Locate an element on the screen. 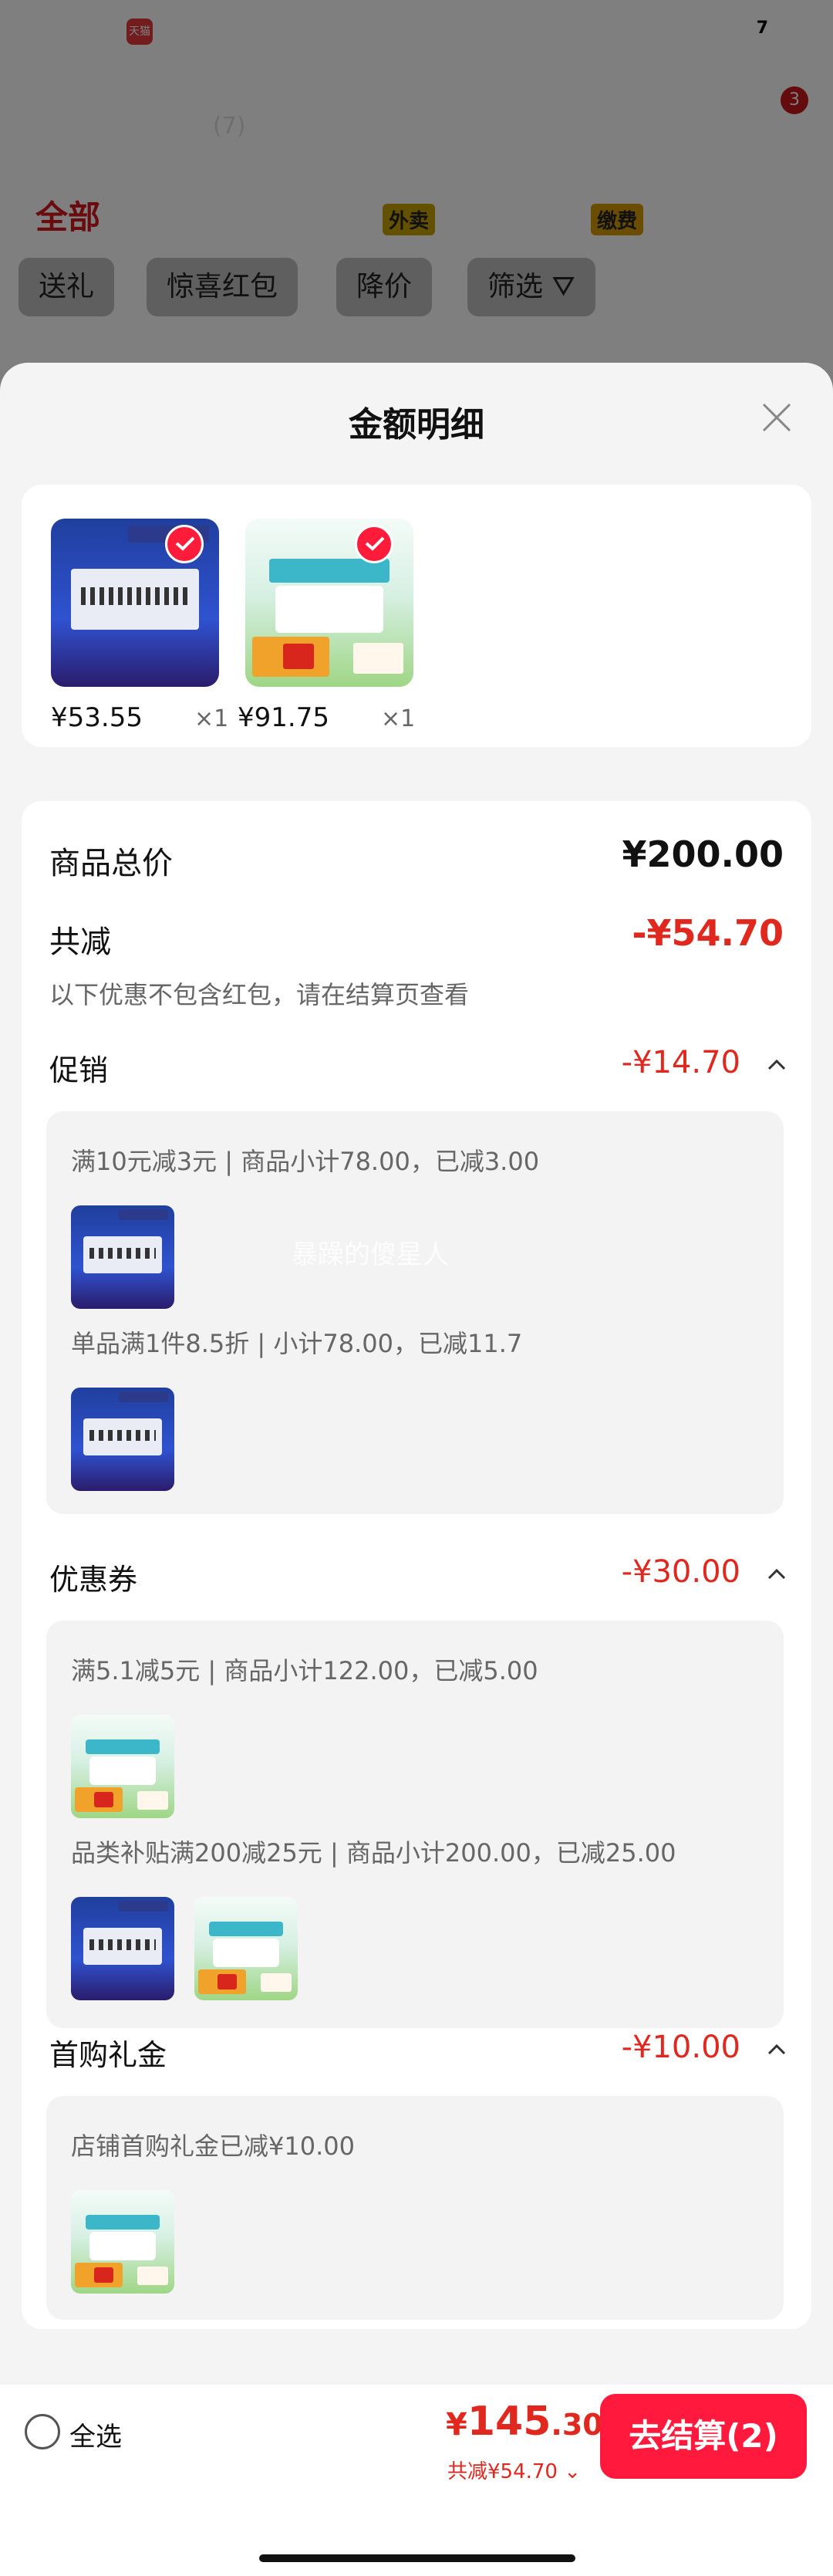  first-gift-detail-box: 店铺首购礼金已减¥10.00 is located at coordinates (415, 2208).